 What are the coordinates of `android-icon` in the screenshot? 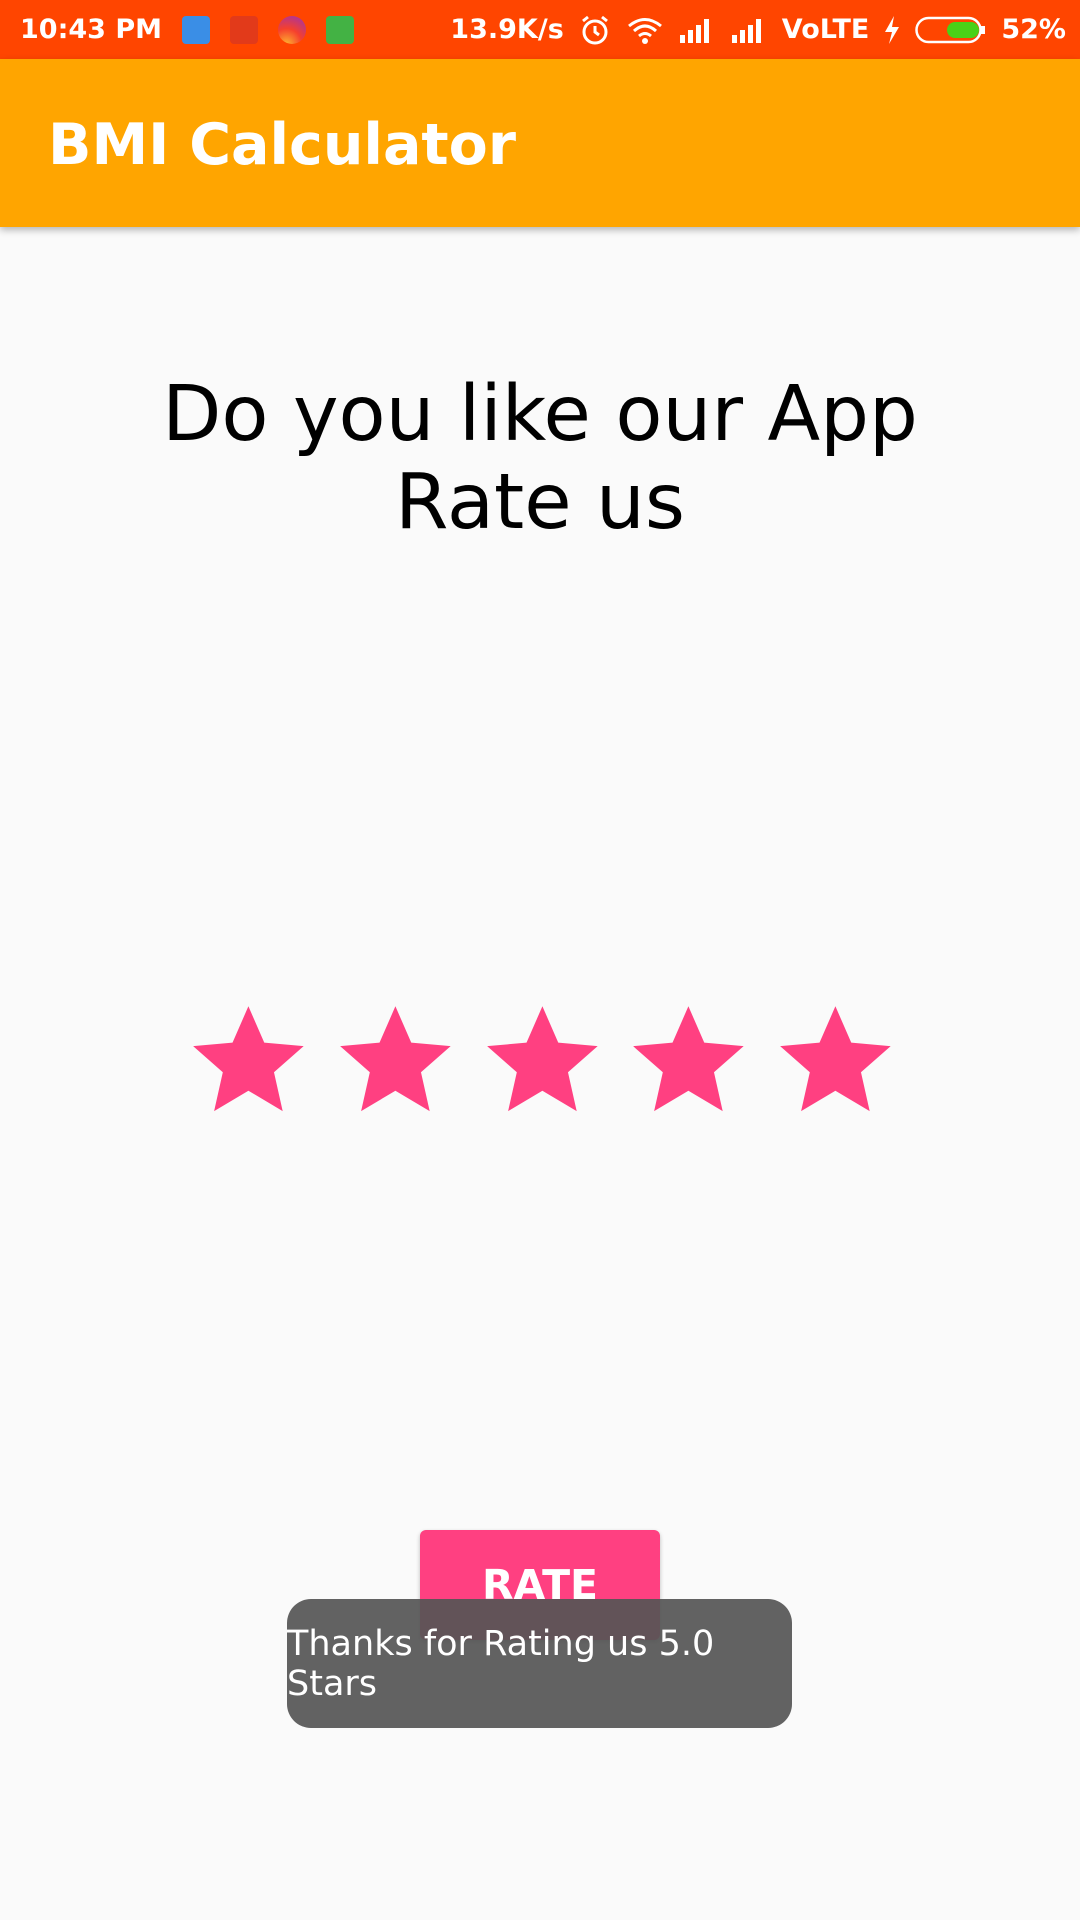 It's located at (340, 29).